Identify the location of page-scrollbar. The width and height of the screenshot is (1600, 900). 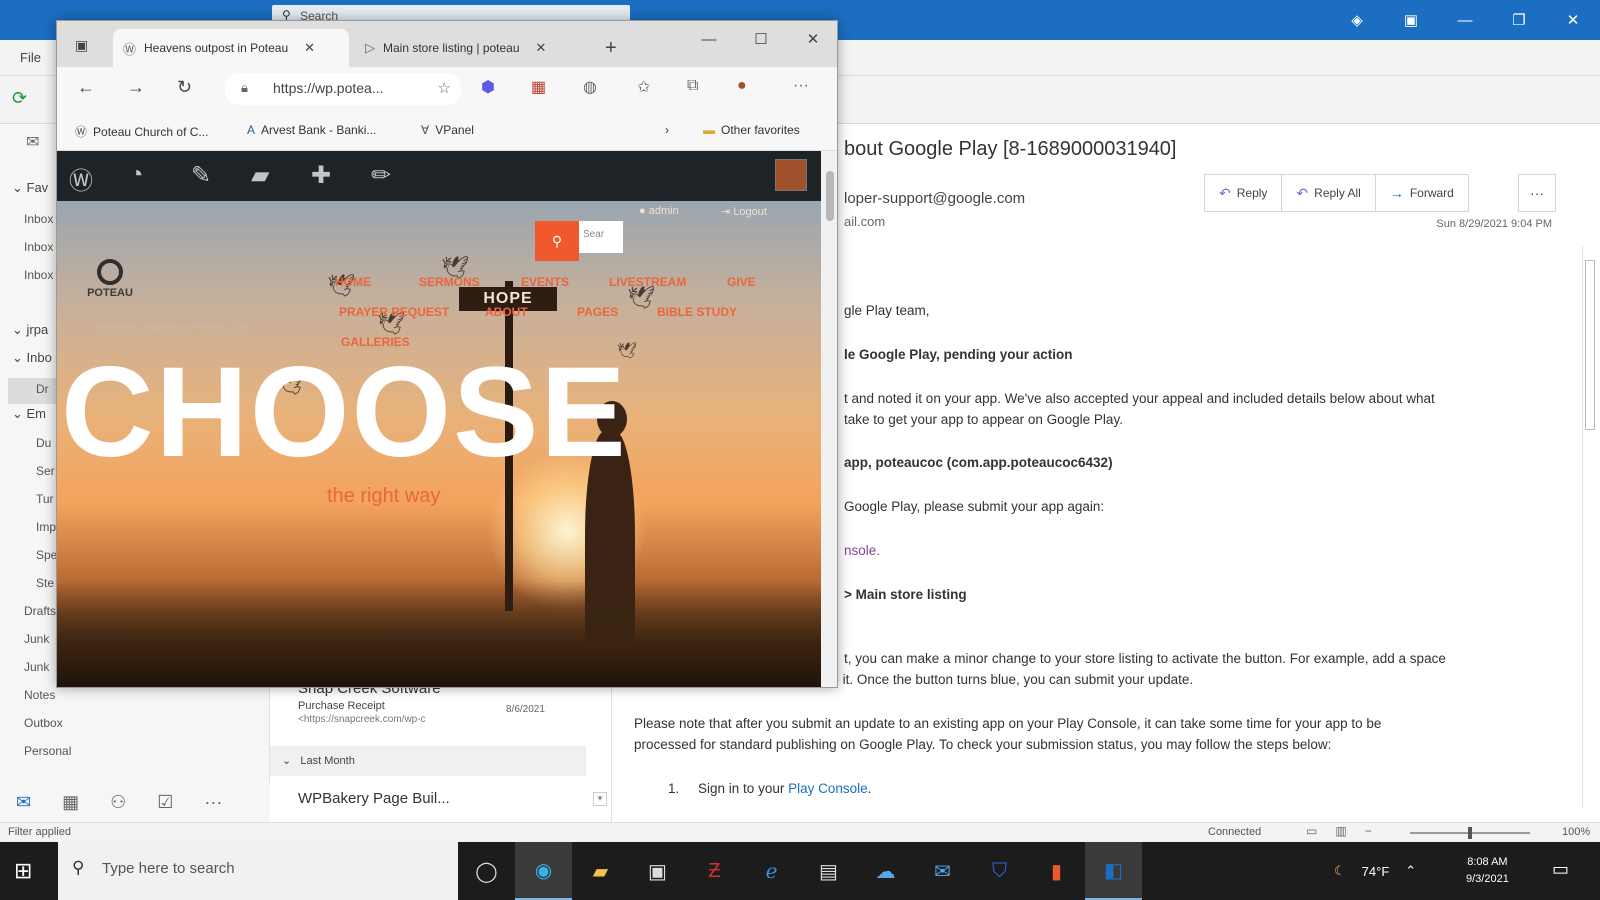
(829, 419).